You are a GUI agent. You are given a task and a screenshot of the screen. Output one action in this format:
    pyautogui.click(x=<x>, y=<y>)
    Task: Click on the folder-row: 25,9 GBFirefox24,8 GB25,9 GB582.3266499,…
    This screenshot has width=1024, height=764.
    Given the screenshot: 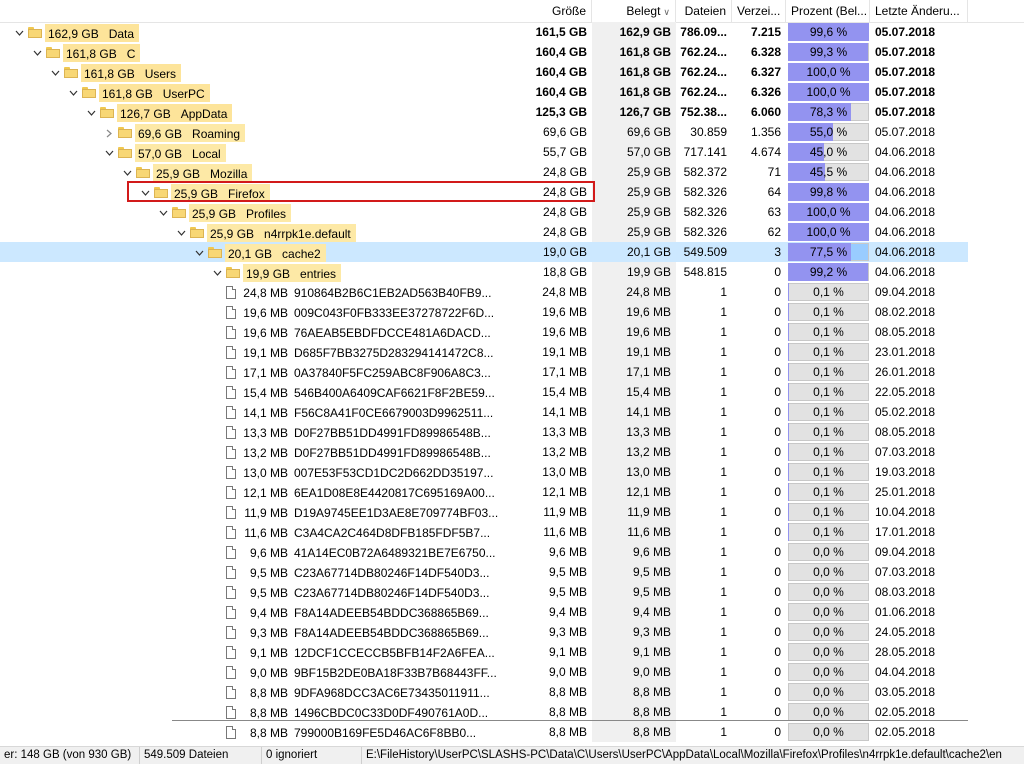 What is the action you would take?
    pyautogui.click(x=484, y=192)
    